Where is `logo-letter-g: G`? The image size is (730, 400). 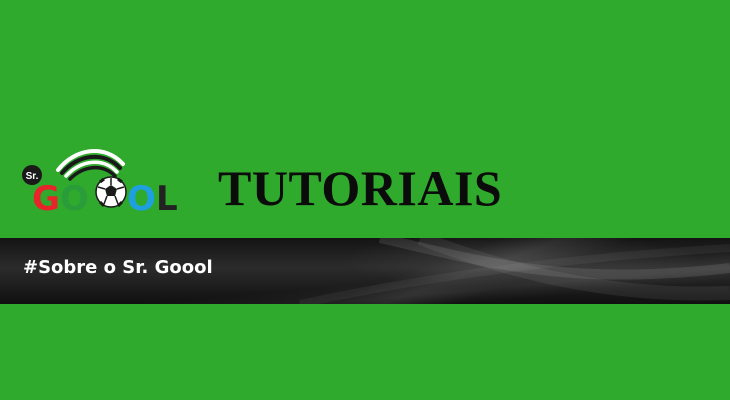 logo-letter-g: G is located at coordinates (46, 199).